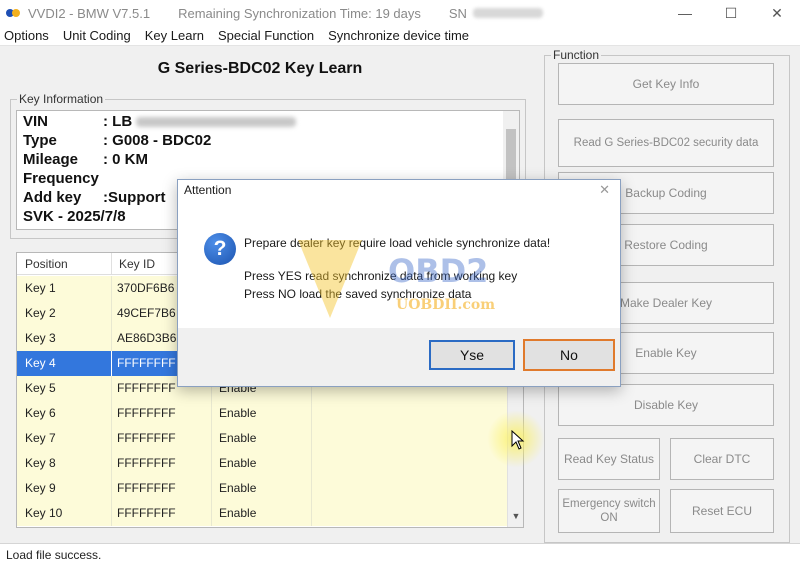  I want to click on read-security-data-button: Read G Series-BDC02 security data, so click(666, 143).